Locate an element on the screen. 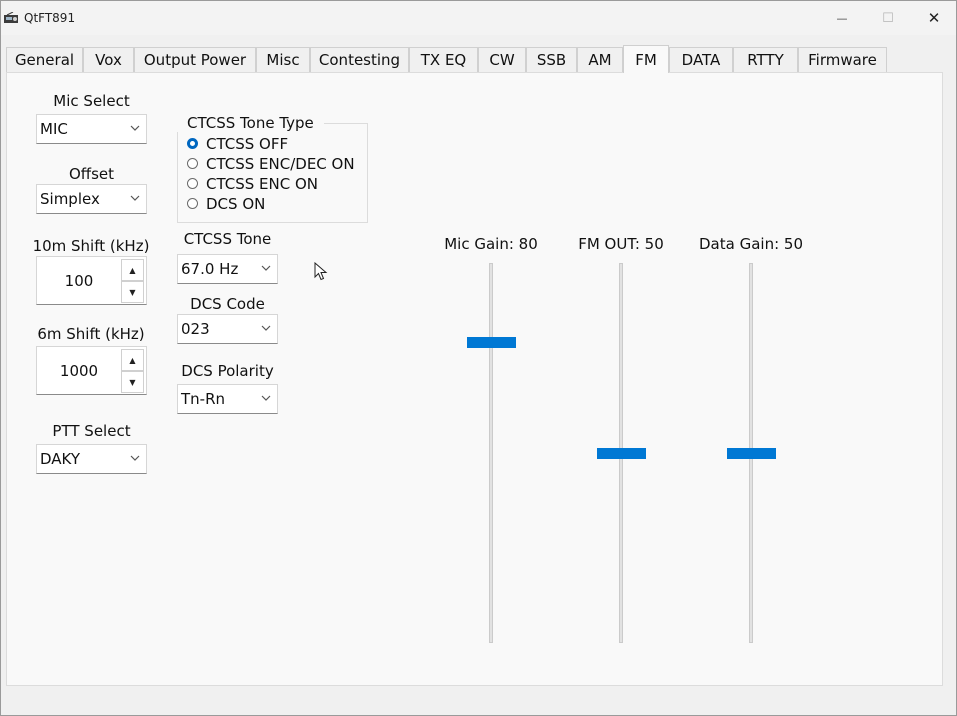 This screenshot has width=957, height=716. shift10-up-button: ▲ is located at coordinates (132, 270).